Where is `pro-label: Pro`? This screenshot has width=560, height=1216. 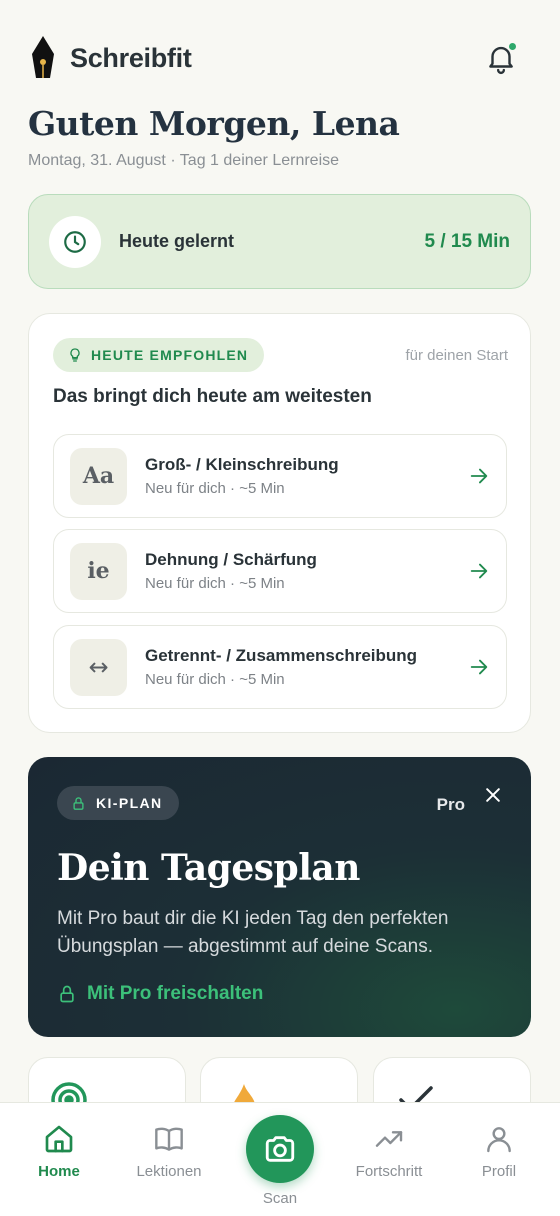 pro-label: Pro is located at coordinates (450, 804).